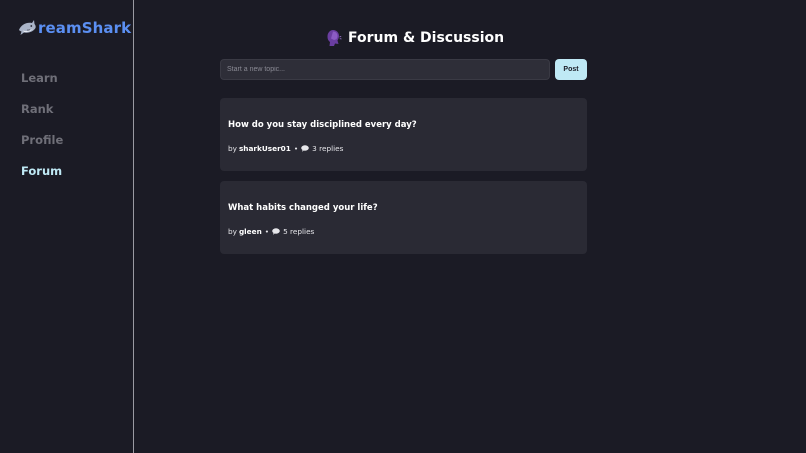 This screenshot has height=453, width=806. Describe the element at coordinates (328, 148) in the screenshot. I see `reply-count: 3 replies` at that location.